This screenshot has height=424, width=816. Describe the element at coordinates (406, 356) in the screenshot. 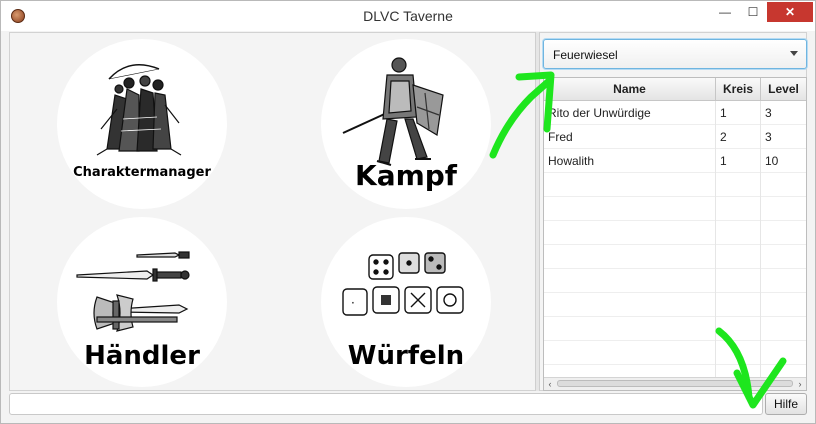

I see `wuerfeln-label: Würfeln` at that location.